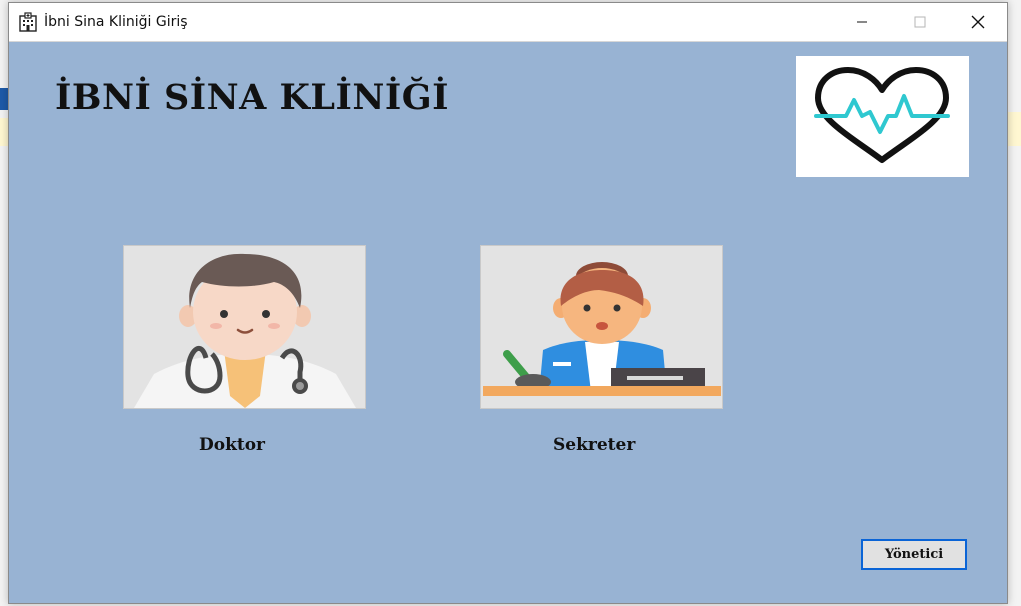  What do you see at coordinates (4, 99) in the screenshot?
I see `background-app-strip` at bounding box center [4, 99].